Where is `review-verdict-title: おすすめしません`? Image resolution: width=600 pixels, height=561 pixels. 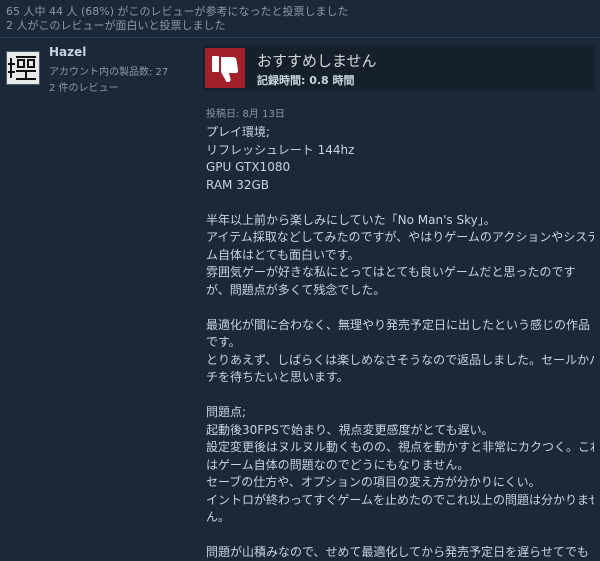 review-verdict-title: おすすめしません is located at coordinates (317, 61).